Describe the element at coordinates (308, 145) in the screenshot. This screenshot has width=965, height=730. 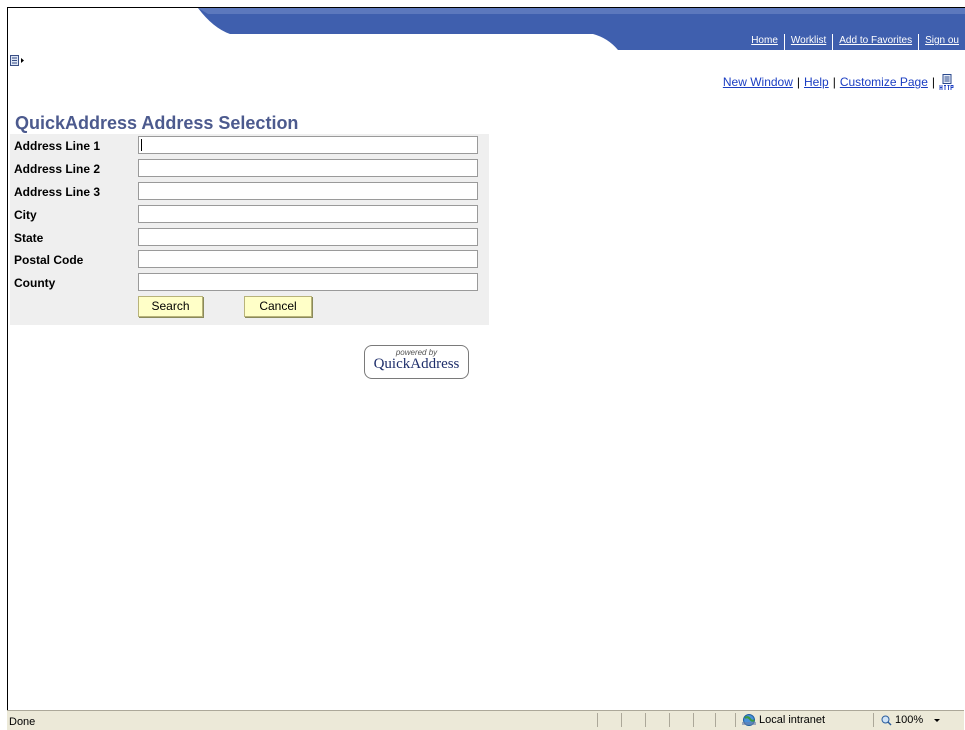
I see `address-line-1-input` at that location.